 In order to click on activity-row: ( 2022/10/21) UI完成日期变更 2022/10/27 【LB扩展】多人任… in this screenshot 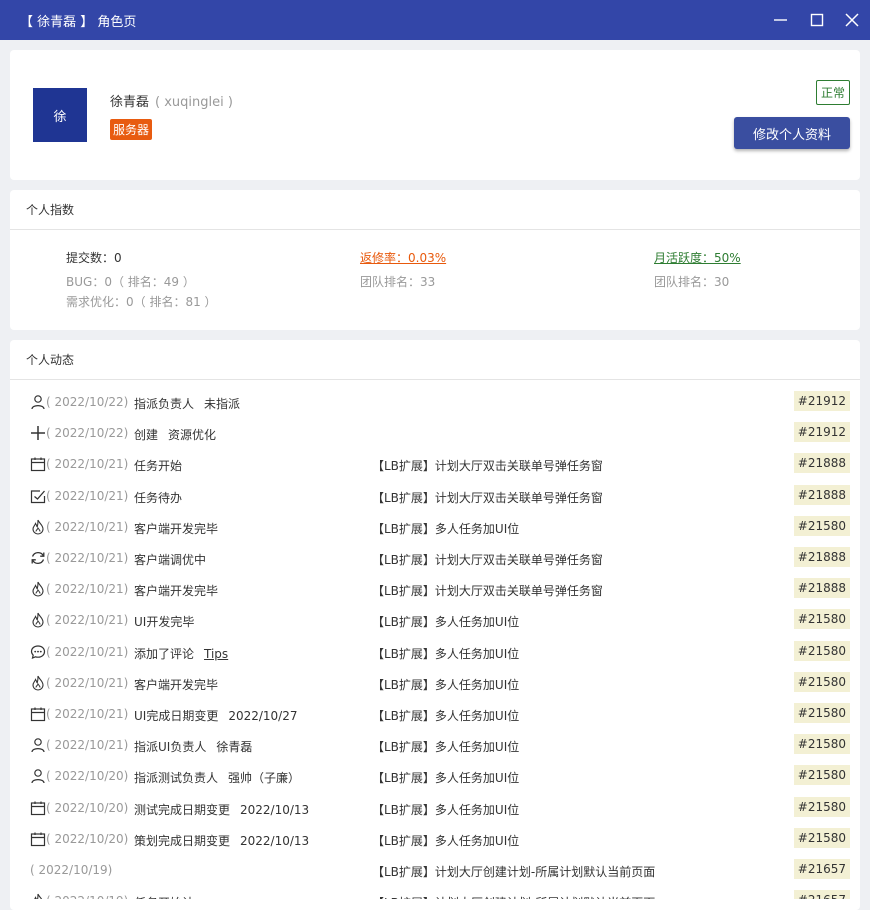, I will do `click(435, 714)`.